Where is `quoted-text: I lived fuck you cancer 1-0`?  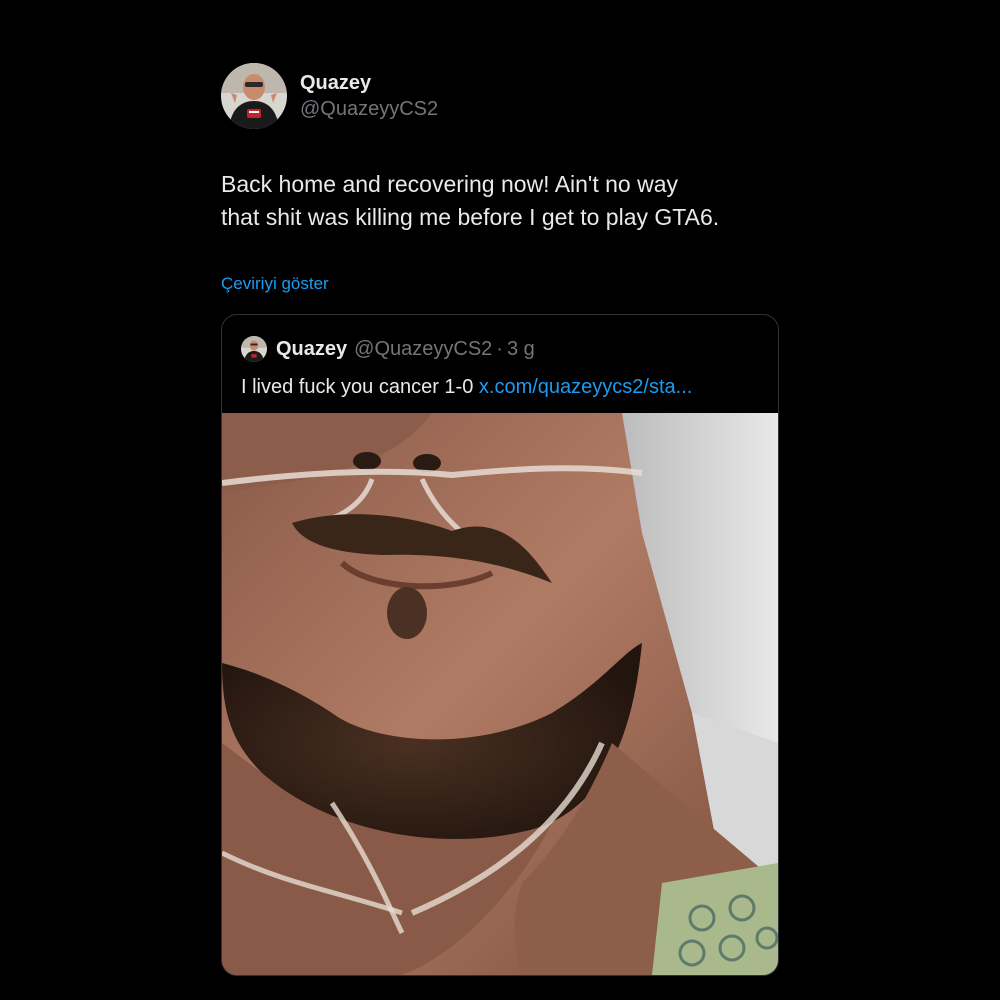 quoted-text: I lived fuck you cancer 1-0 is located at coordinates (360, 387).